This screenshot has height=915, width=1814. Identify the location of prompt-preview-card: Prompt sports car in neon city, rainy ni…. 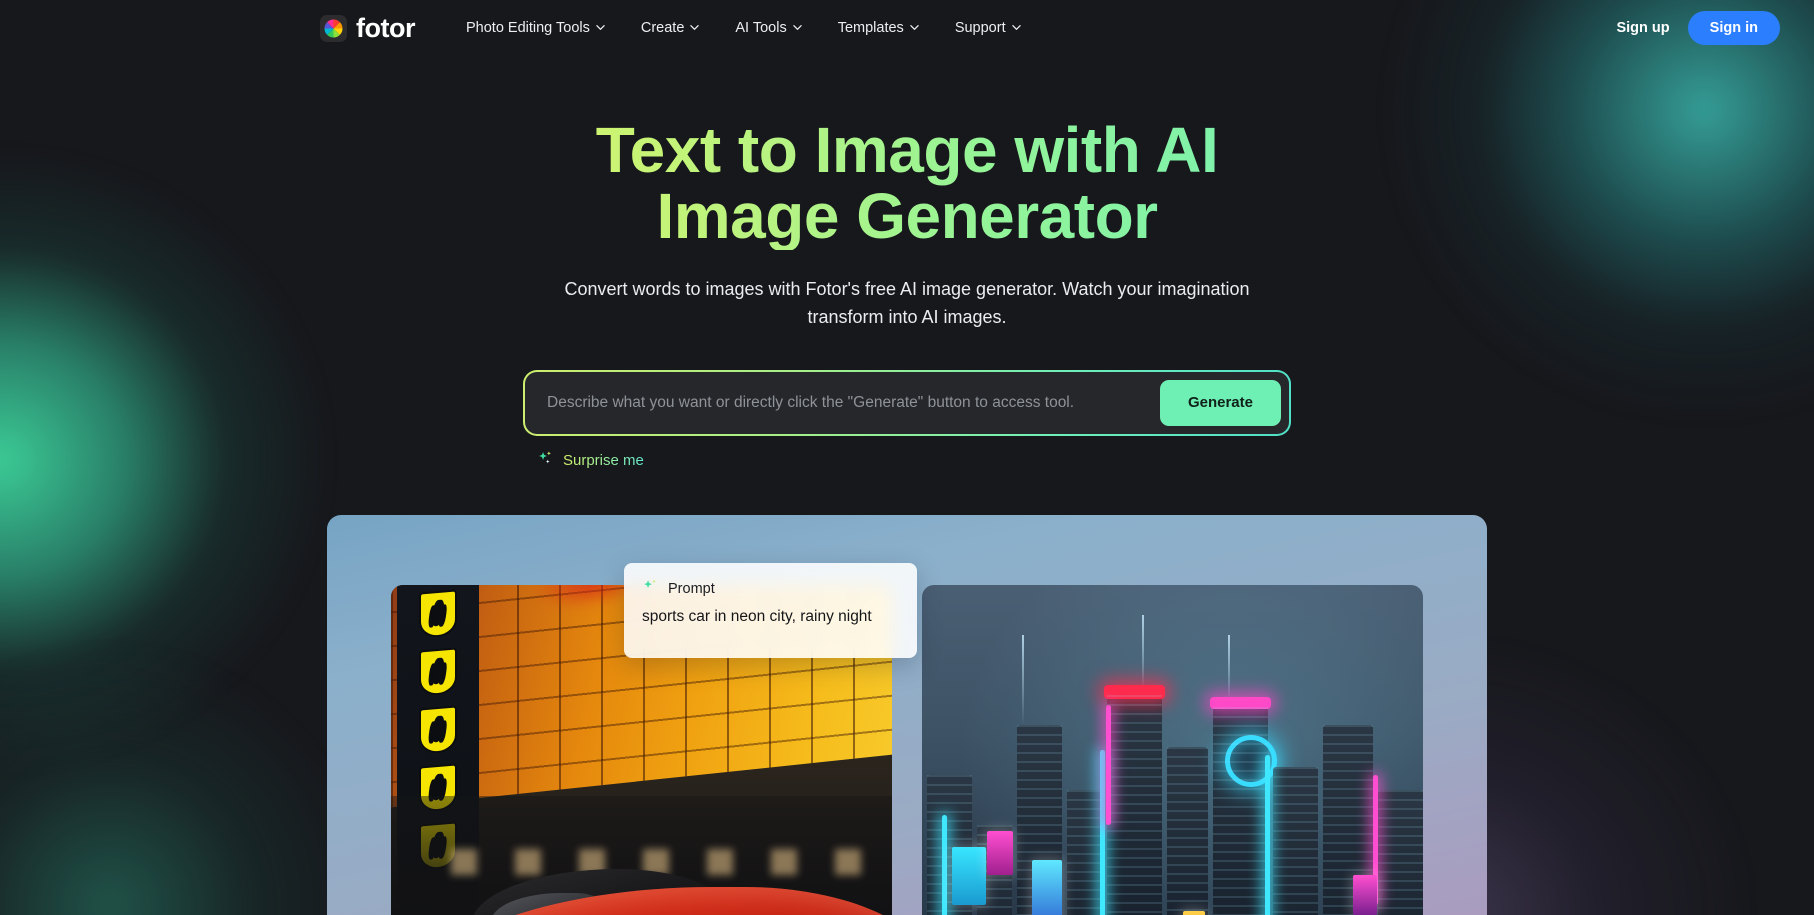
(770, 610).